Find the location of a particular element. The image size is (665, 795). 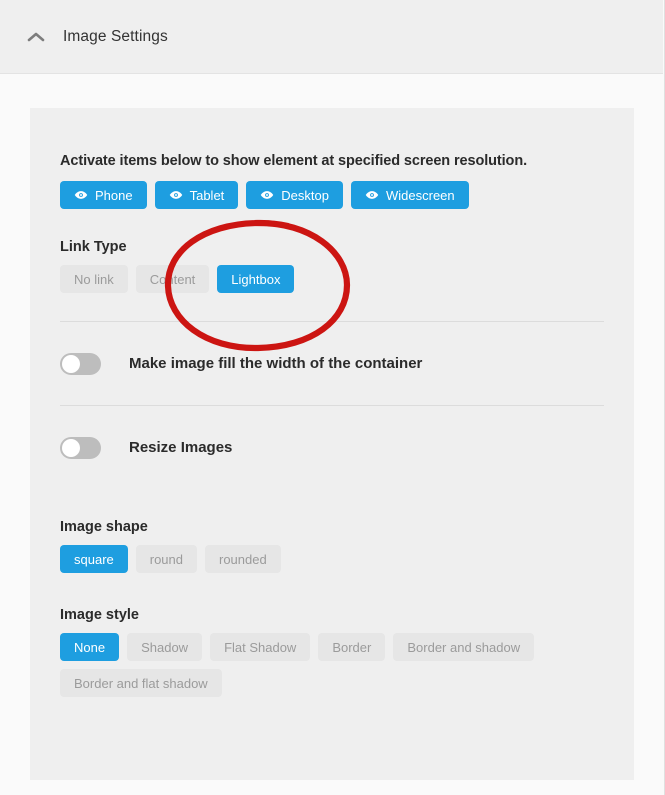

resize-images-toggle is located at coordinates (80, 447).